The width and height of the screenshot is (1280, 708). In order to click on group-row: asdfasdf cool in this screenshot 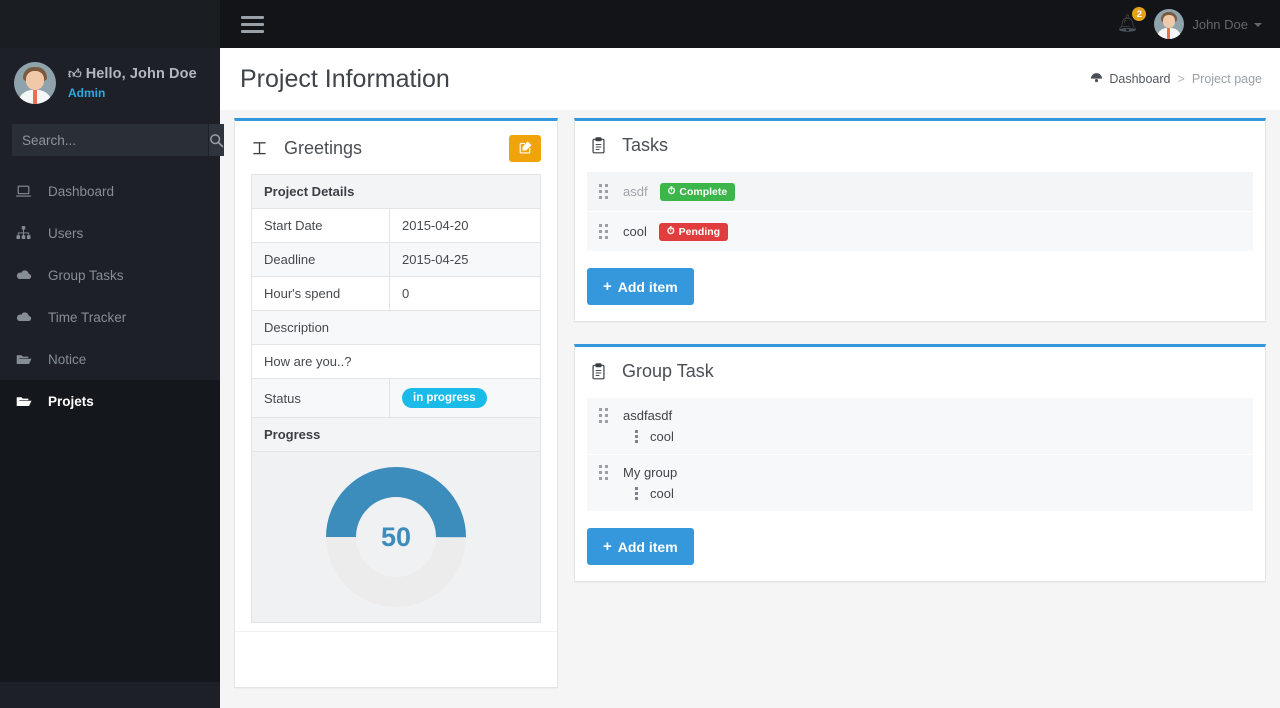, I will do `click(920, 426)`.